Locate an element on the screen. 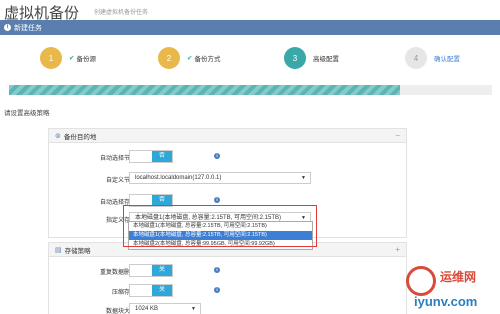 This screenshot has height=314, width=500. wizard-progress-bar is located at coordinates (250, 90).